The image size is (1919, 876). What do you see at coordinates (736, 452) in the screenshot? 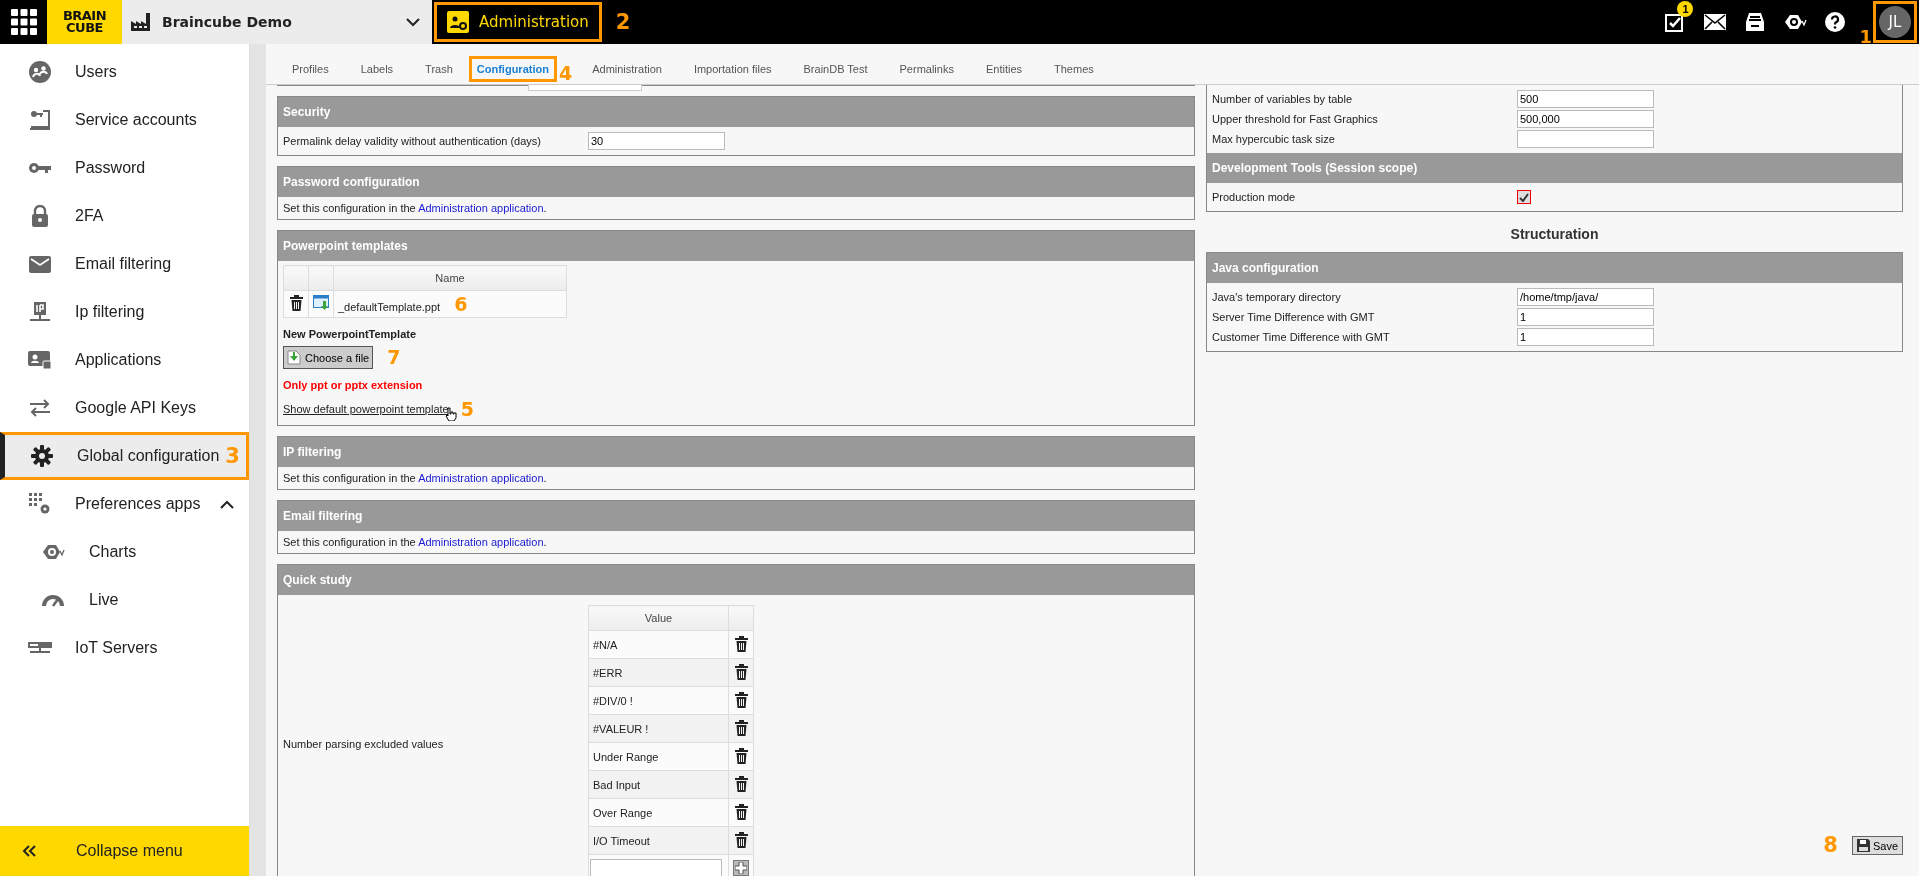
I see `section-header: IP filtering` at bounding box center [736, 452].